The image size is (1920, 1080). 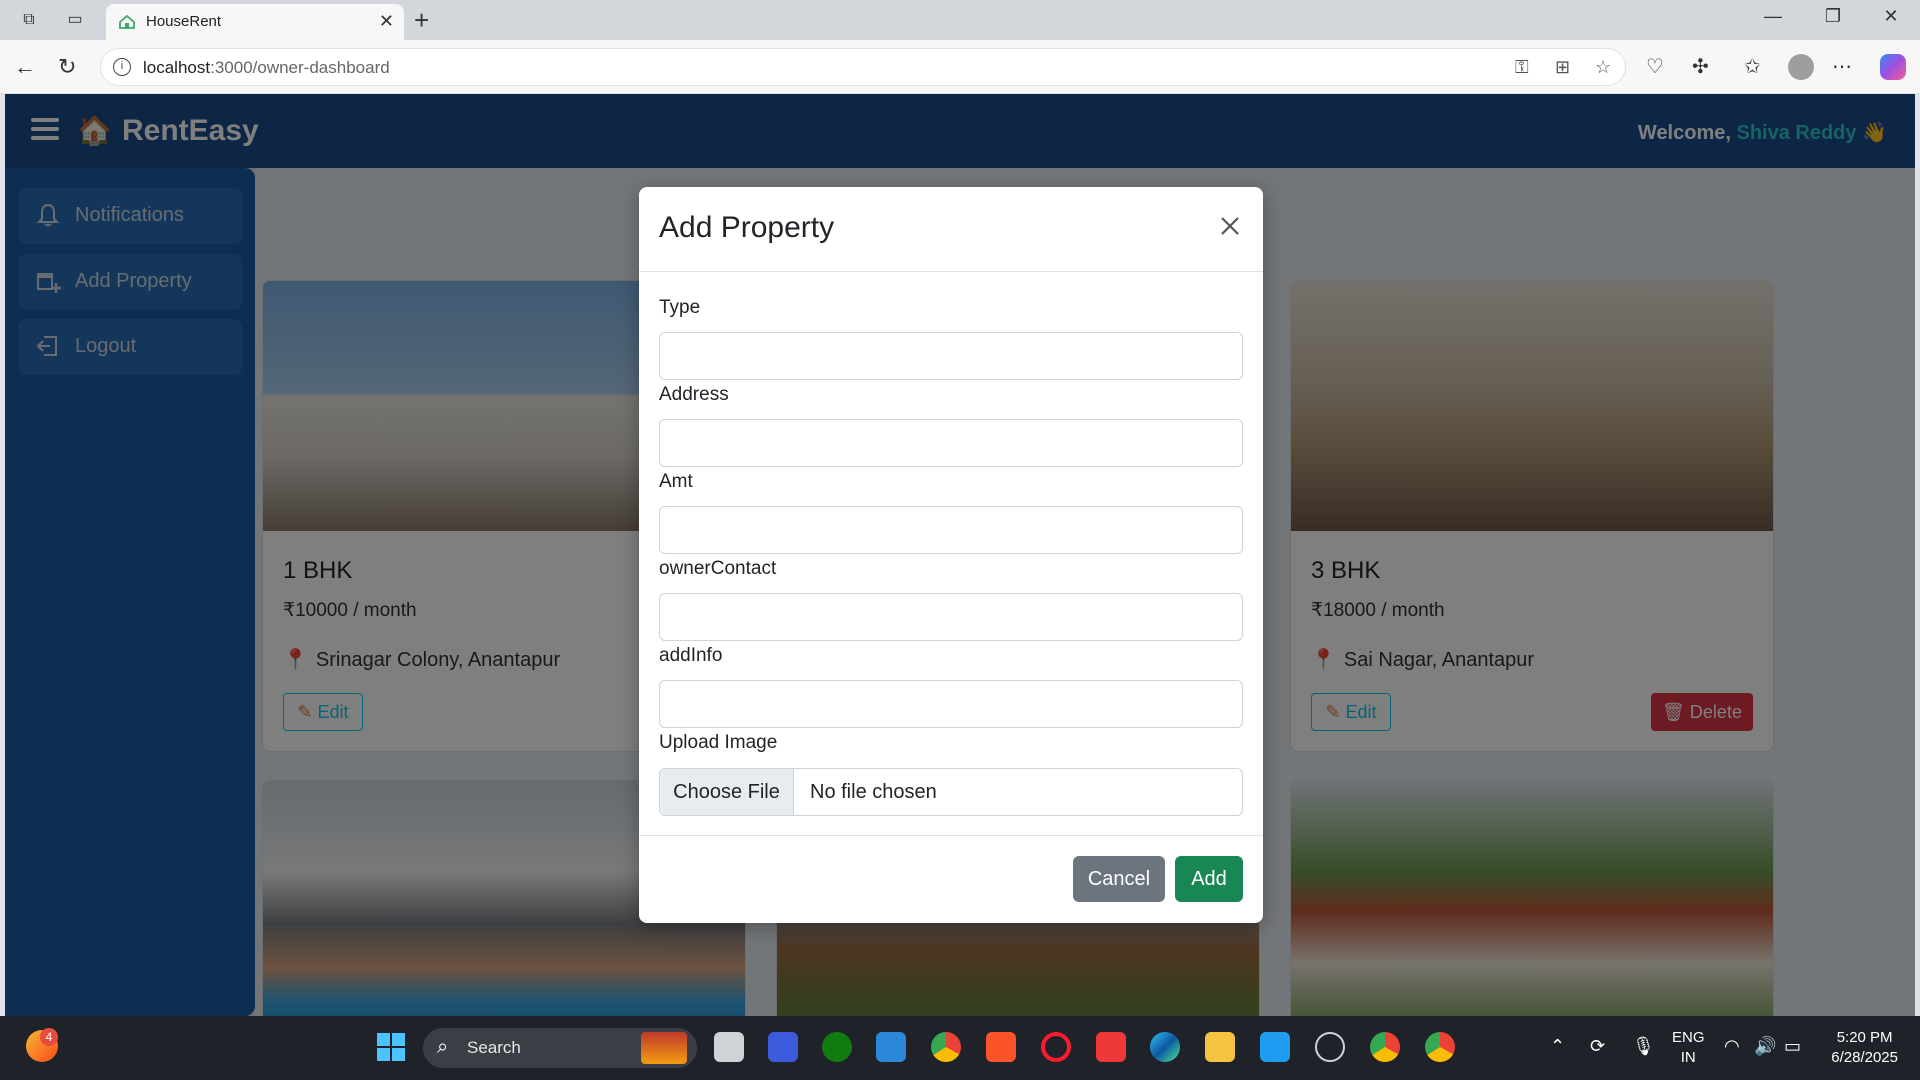 I want to click on clock: 5:20 PM 6/28/2025, so click(x=1864, y=1048).